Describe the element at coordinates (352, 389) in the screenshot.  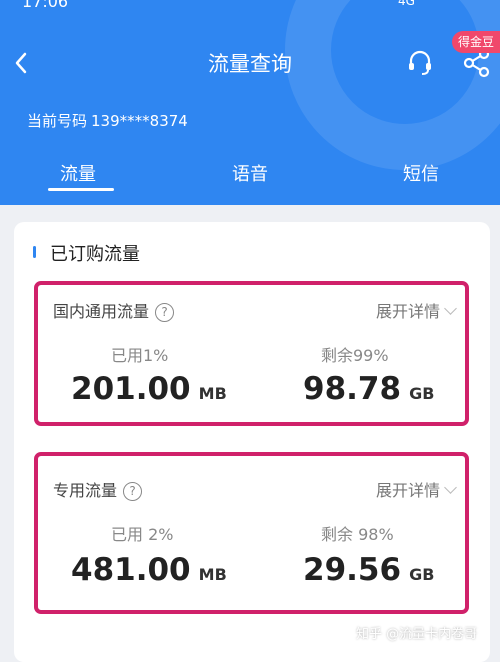
I see `remaining-value: 98.78` at that location.